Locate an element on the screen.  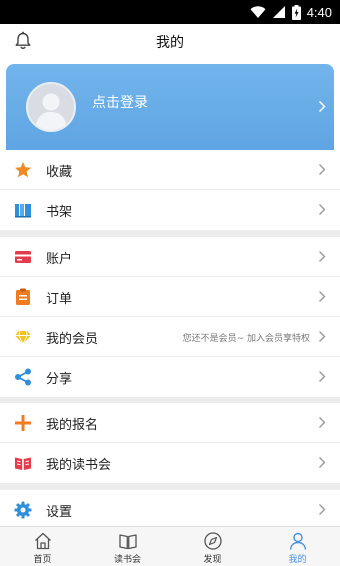
book-icon is located at coordinates (127, 542).